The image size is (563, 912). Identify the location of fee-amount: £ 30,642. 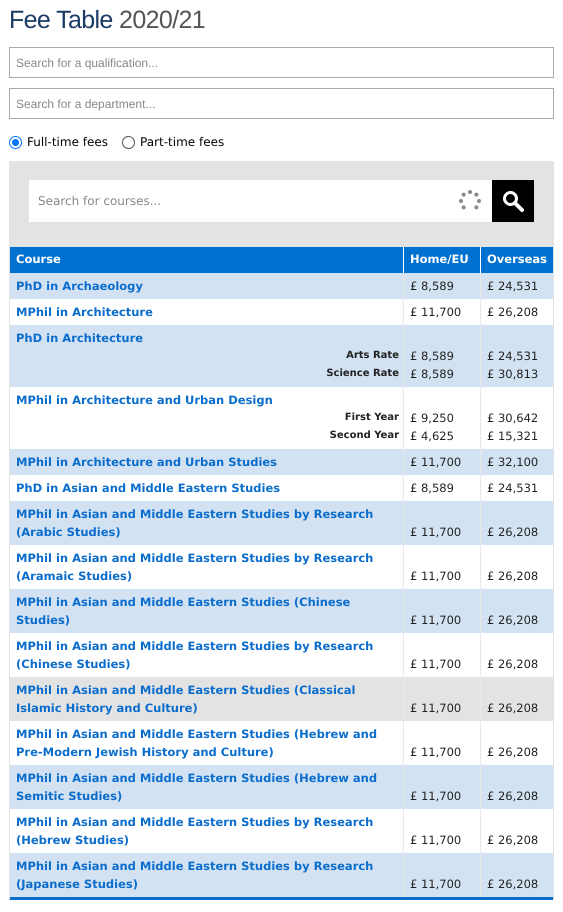
(513, 418).